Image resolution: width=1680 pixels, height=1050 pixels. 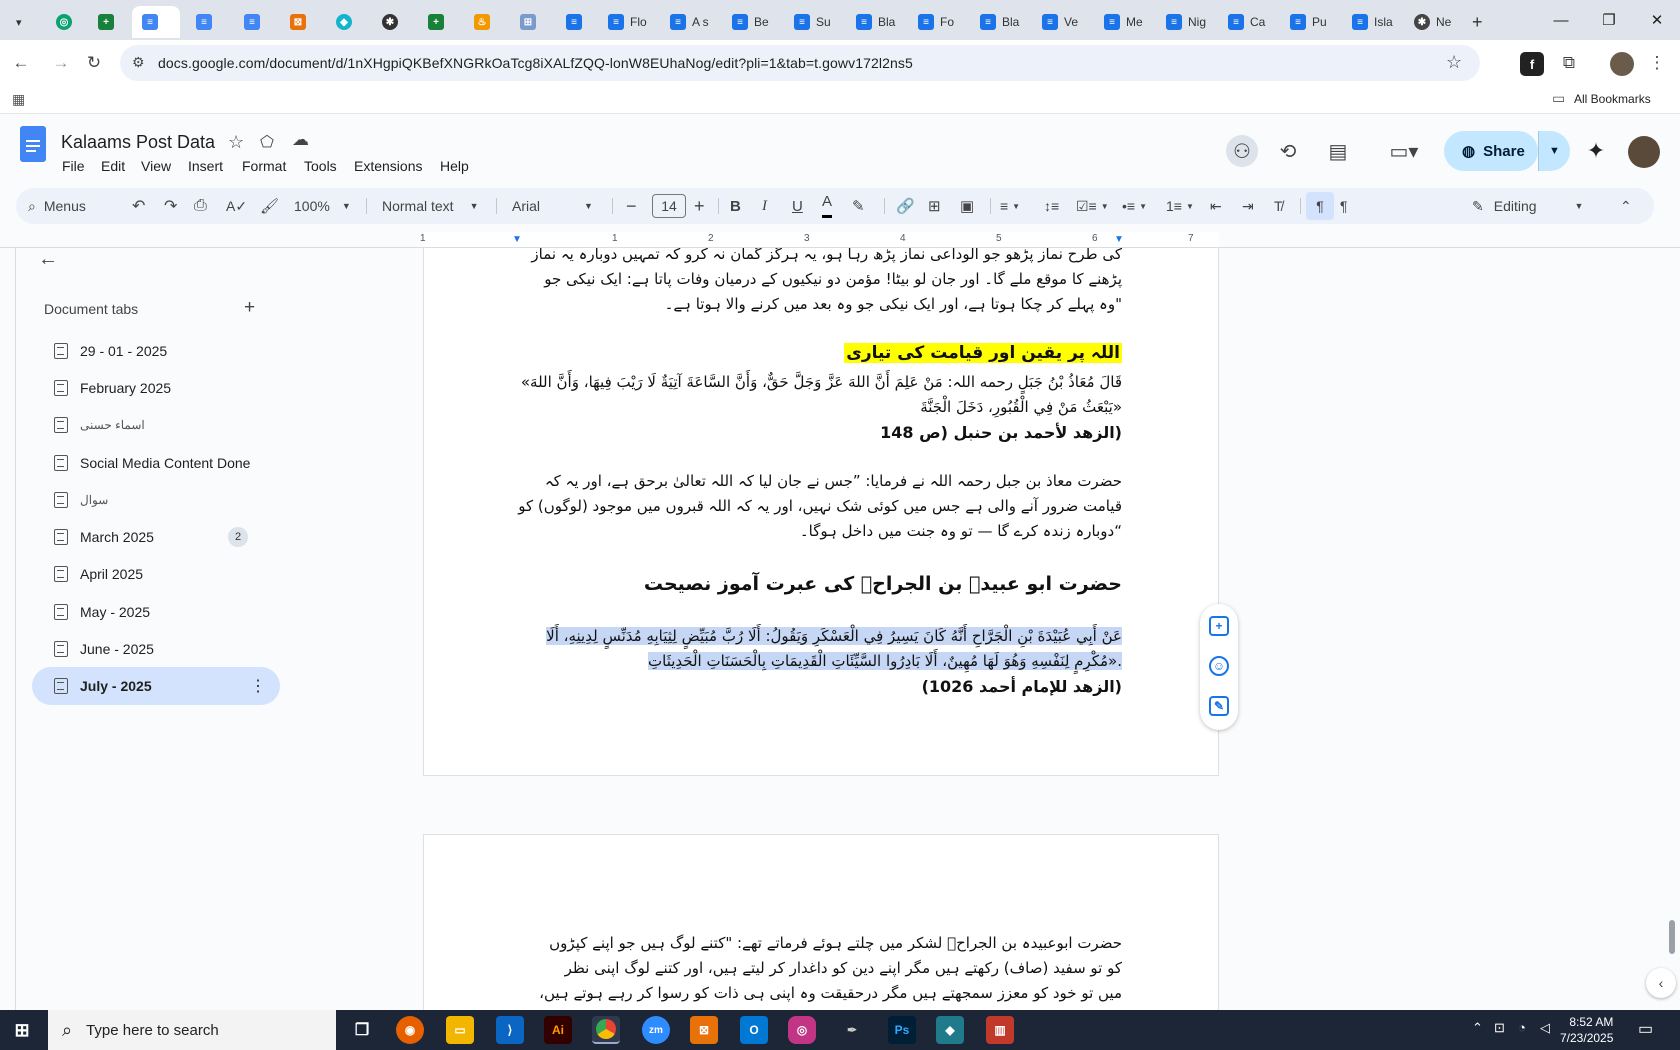 What do you see at coordinates (388, 166) in the screenshot?
I see `menu-extensions: Extensions` at bounding box center [388, 166].